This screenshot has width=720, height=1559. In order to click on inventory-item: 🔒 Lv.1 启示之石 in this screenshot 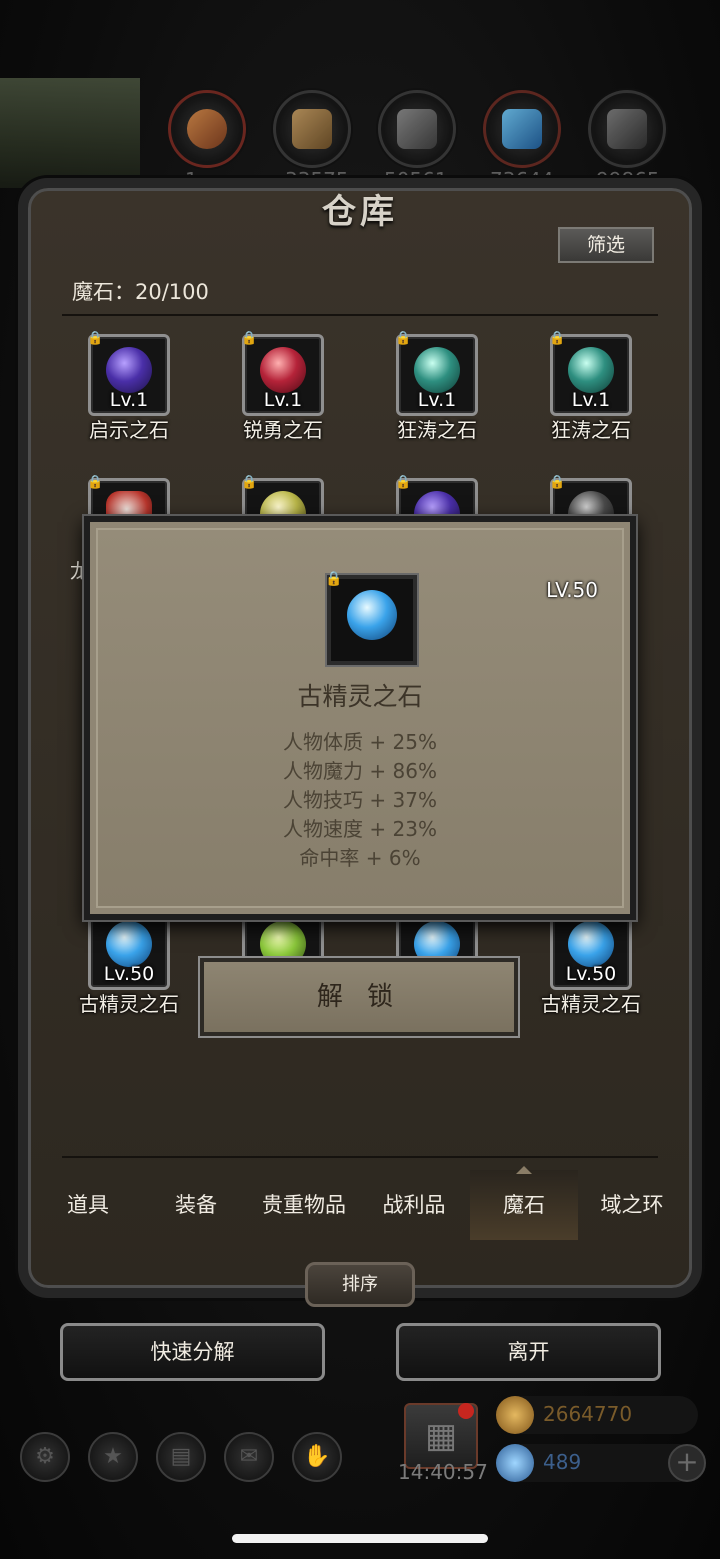, I will do `click(129, 387)`.